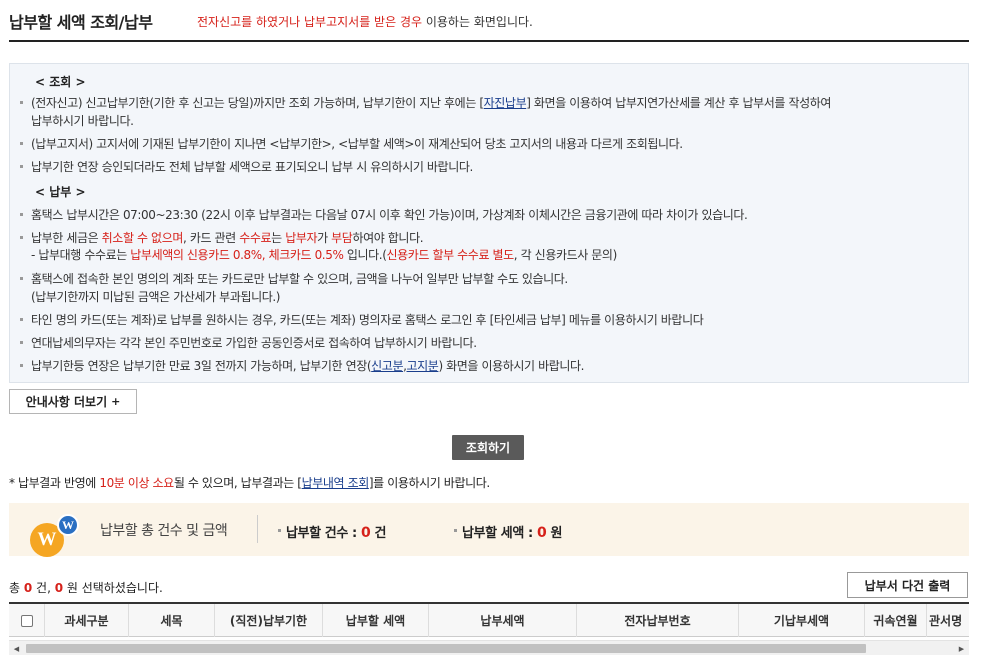 The height and width of the screenshot is (664, 983). What do you see at coordinates (310, 22) in the screenshot?
I see `subtitle-highlight: 전자신고를 하였거나 납부고지서를 받은 경우` at bounding box center [310, 22].